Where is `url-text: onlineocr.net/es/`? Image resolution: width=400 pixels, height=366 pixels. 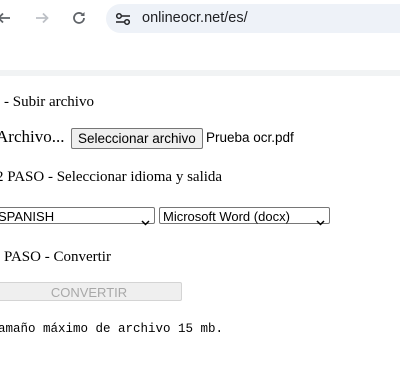 url-text: onlineocr.net/es/ is located at coordinates (195, 18).